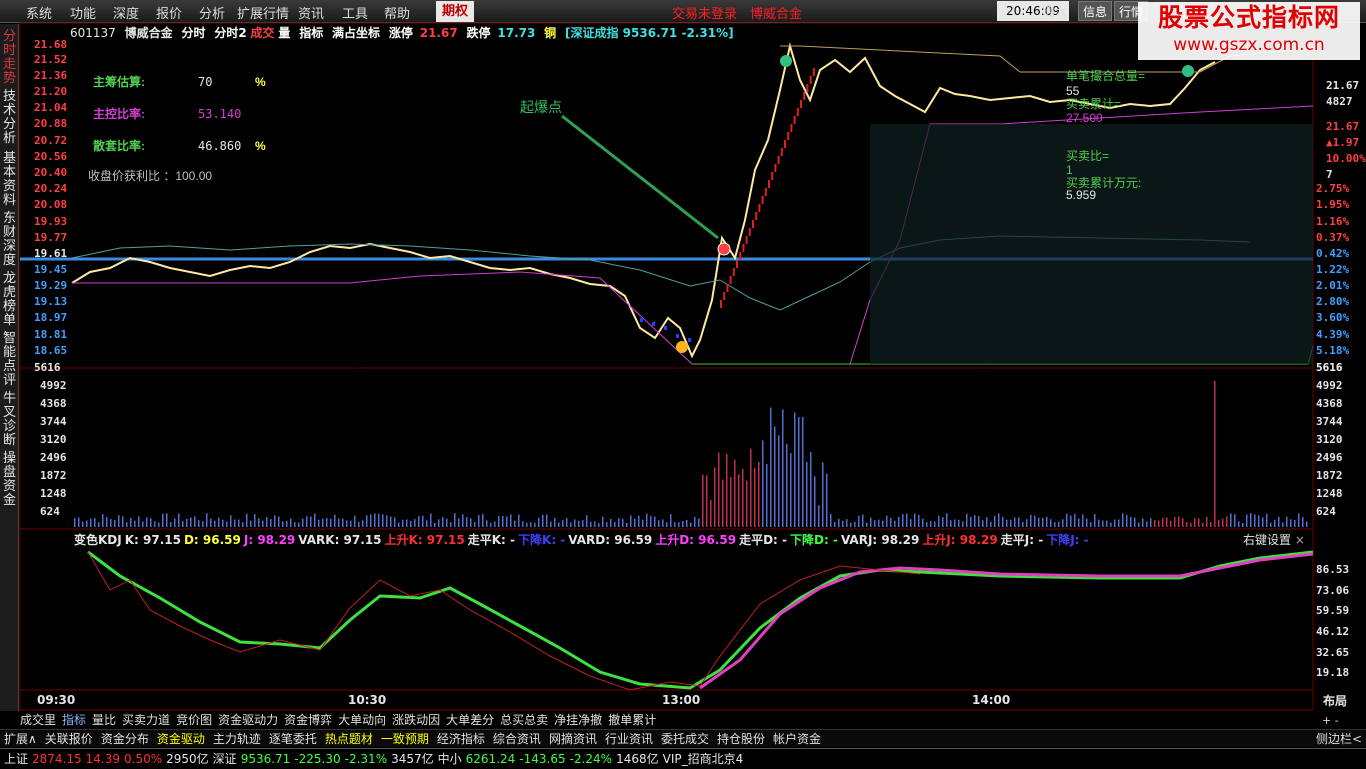 This screenshot has height=769, width=1366. I want to click on indicator-tab-10: 总买总卖, so click(524, 719).